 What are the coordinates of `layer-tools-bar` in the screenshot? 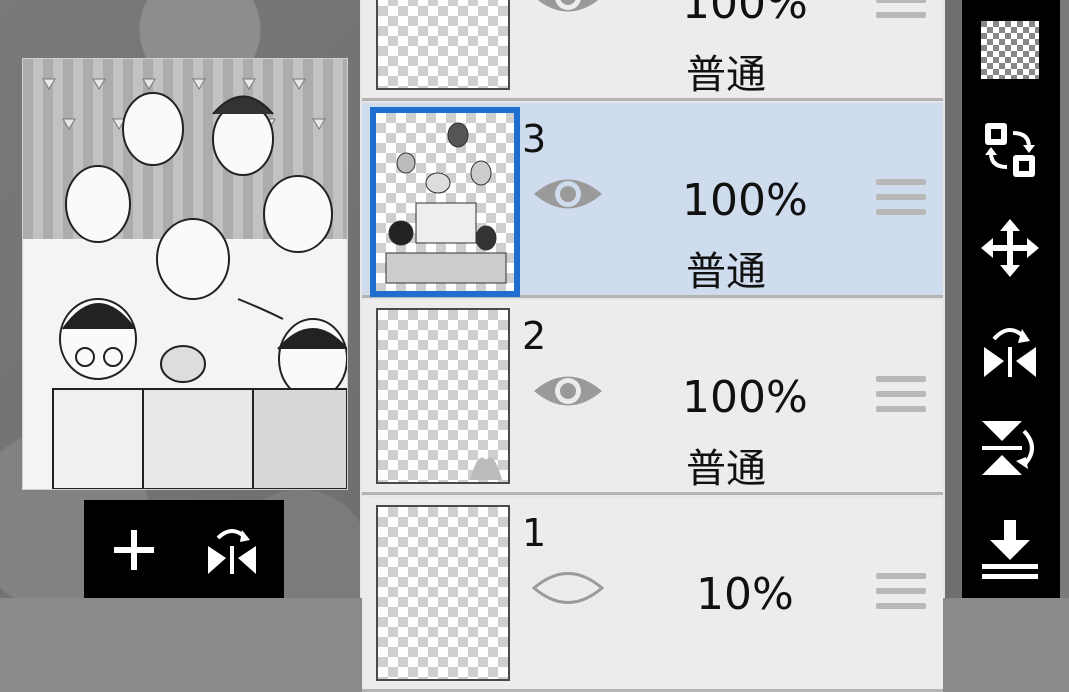 It's located at (1011, 299).